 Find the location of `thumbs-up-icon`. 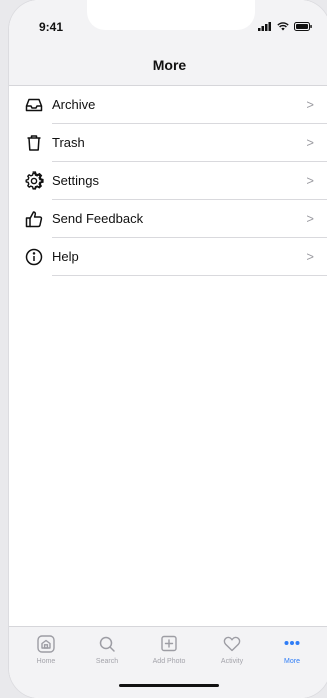

thumbs-up-icon is located at coordinates (34, 219).